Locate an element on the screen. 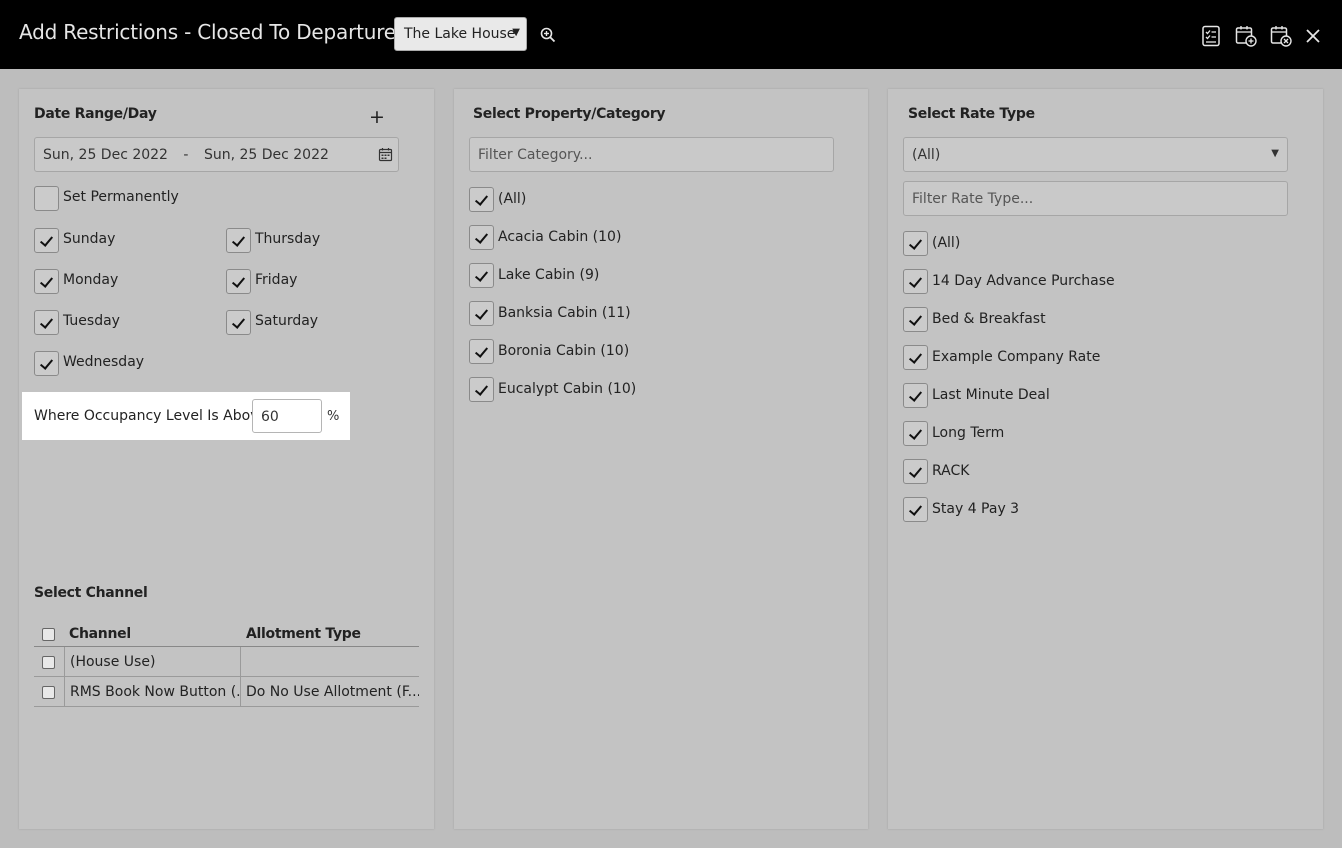 The image size is (1342, 848). occupancy-level-row: Where Occupancy Level Is Above 60 % is located at coordinates (186, 416).